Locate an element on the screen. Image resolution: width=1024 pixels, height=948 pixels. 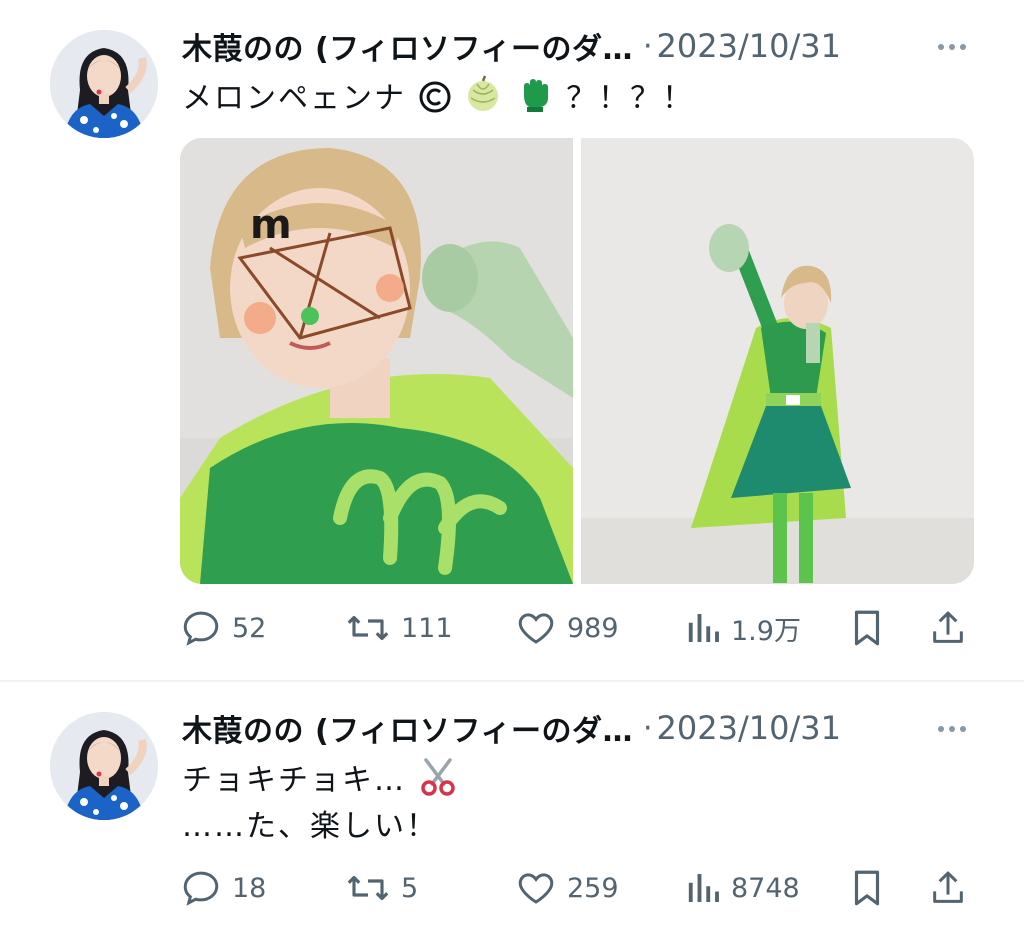
reply-button: 18 is located at coordinates (223, 888).